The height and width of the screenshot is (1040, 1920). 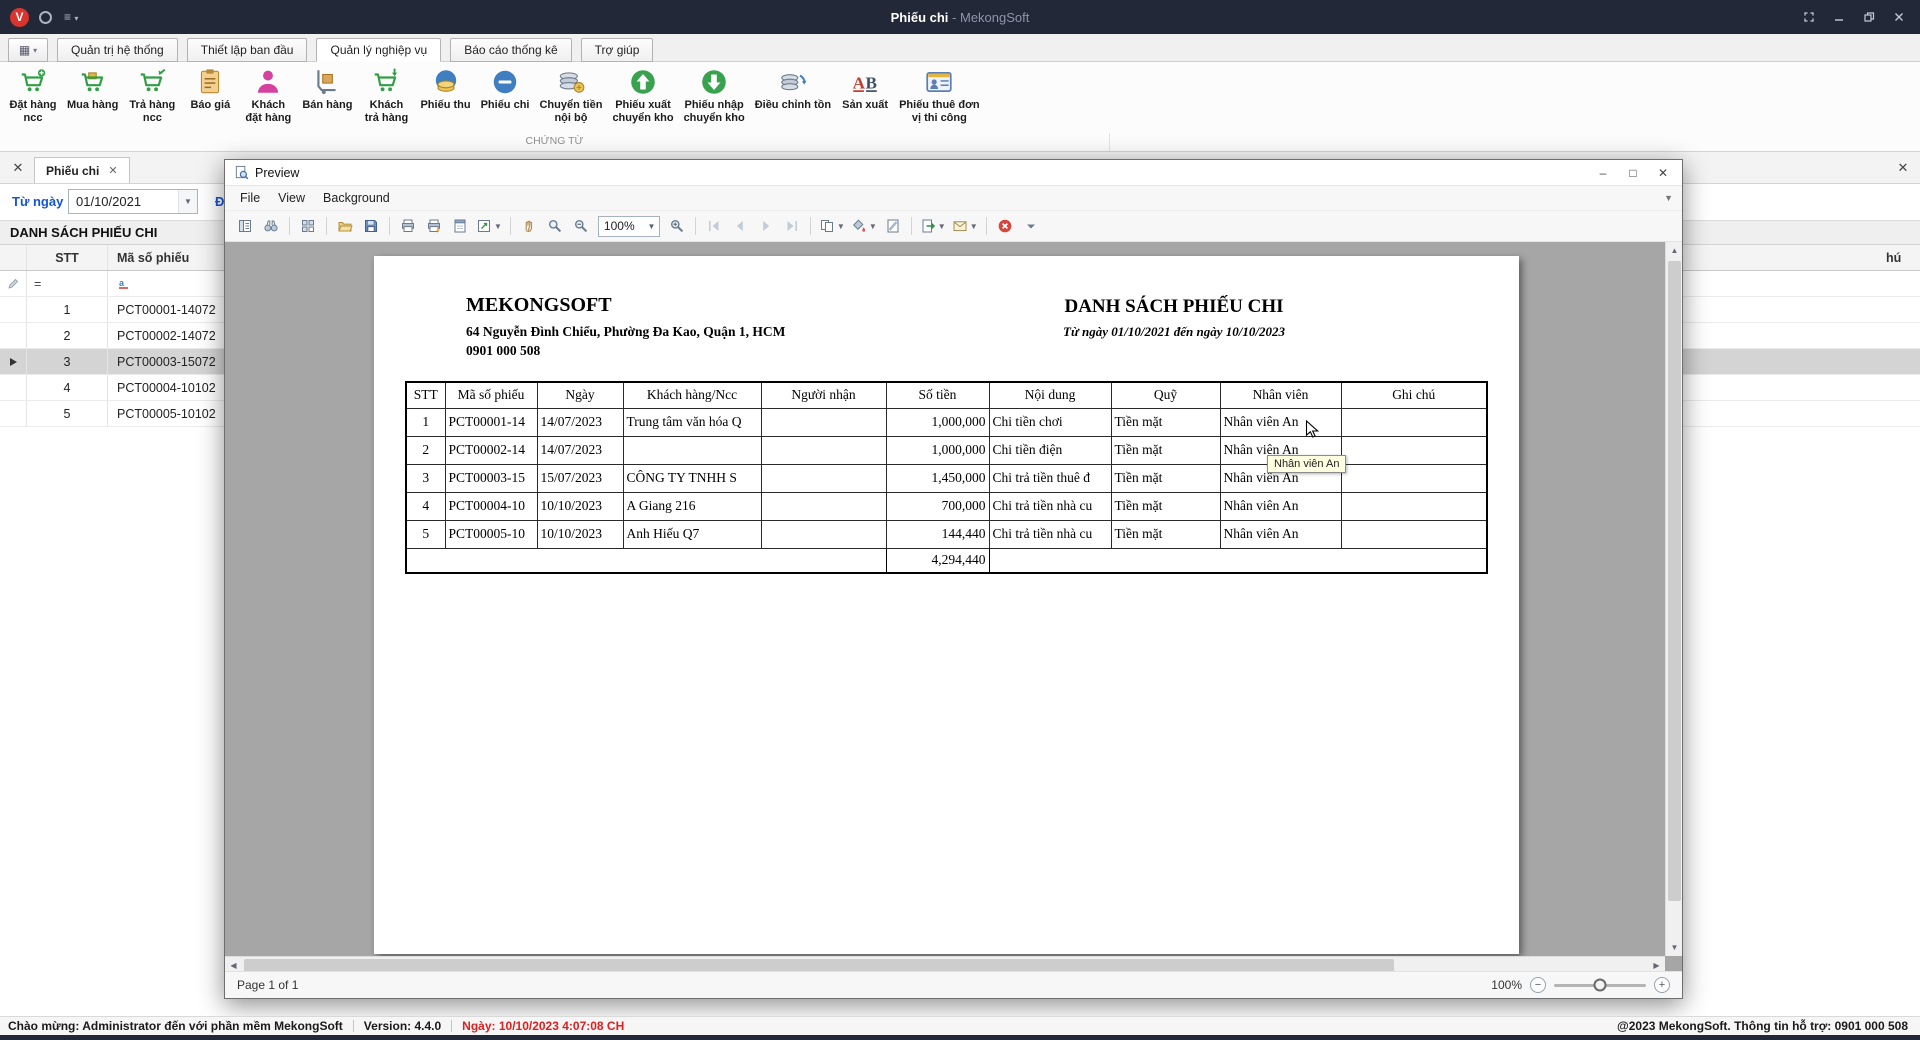 I want to click on titlebar-circle-icon, so click(x=45, y=17).